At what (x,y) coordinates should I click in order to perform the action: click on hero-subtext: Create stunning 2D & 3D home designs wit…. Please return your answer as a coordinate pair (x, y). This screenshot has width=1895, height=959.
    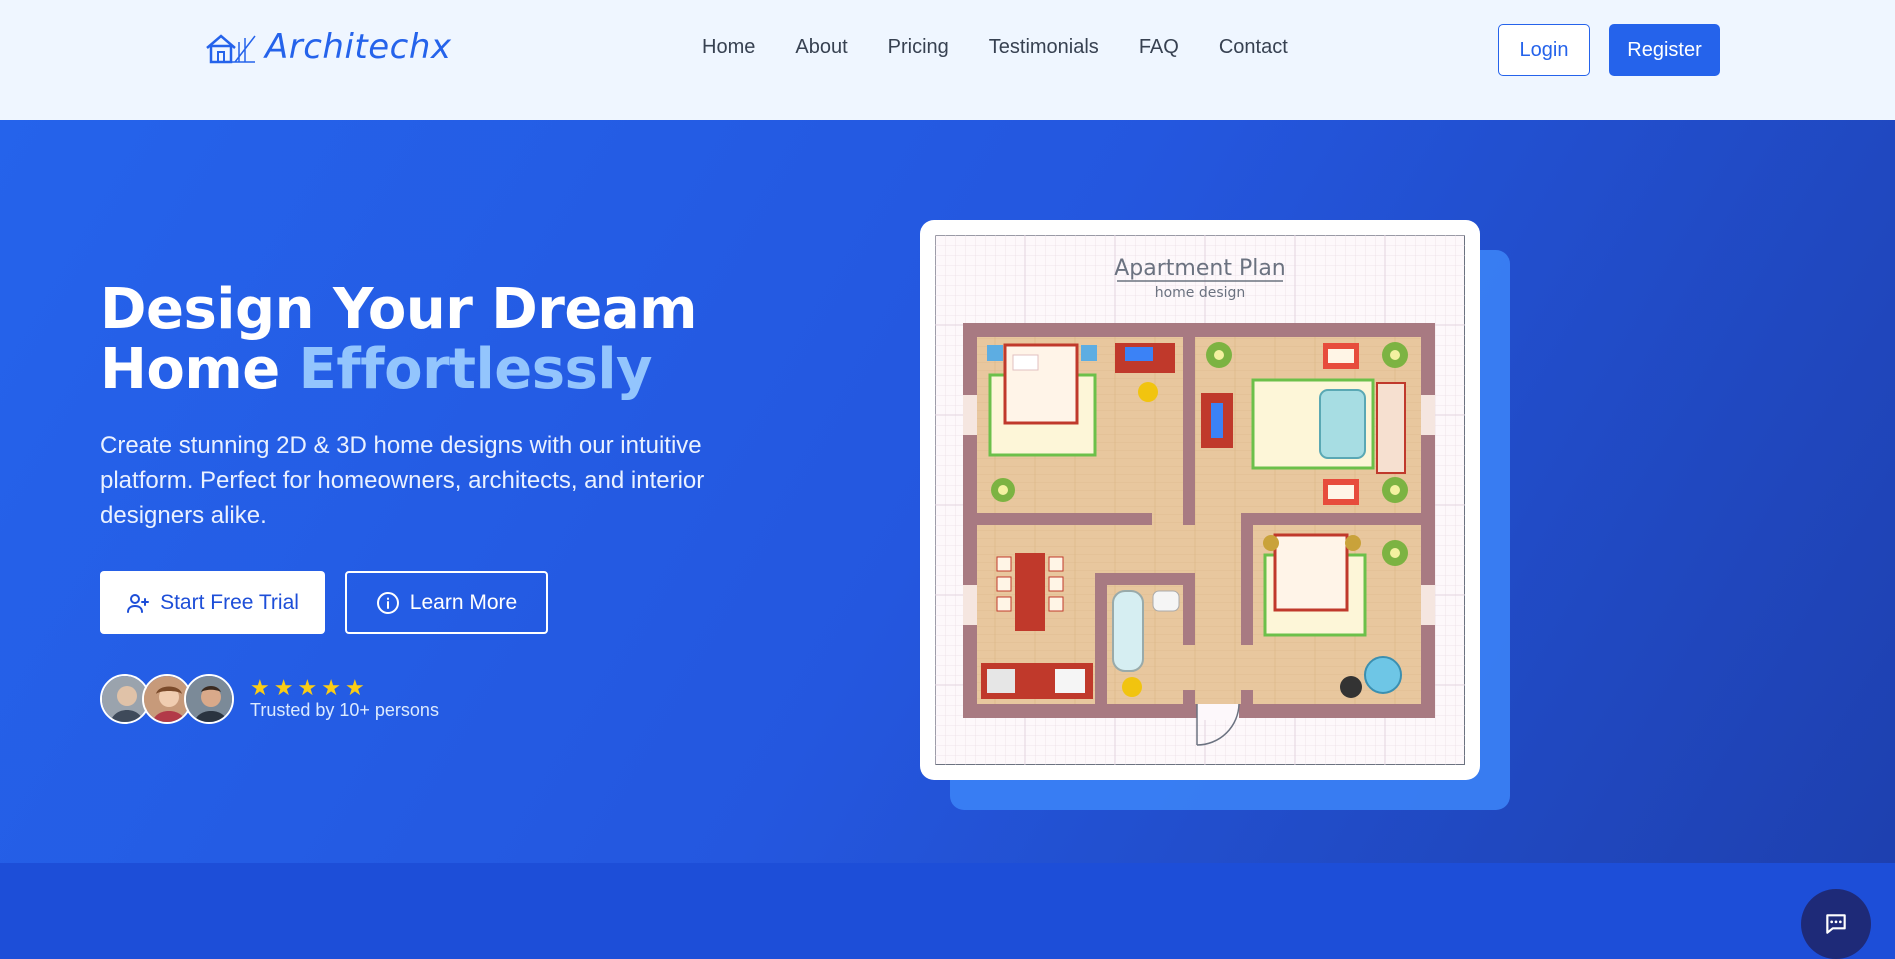
    Looking at the image, I should click on (402, 480).